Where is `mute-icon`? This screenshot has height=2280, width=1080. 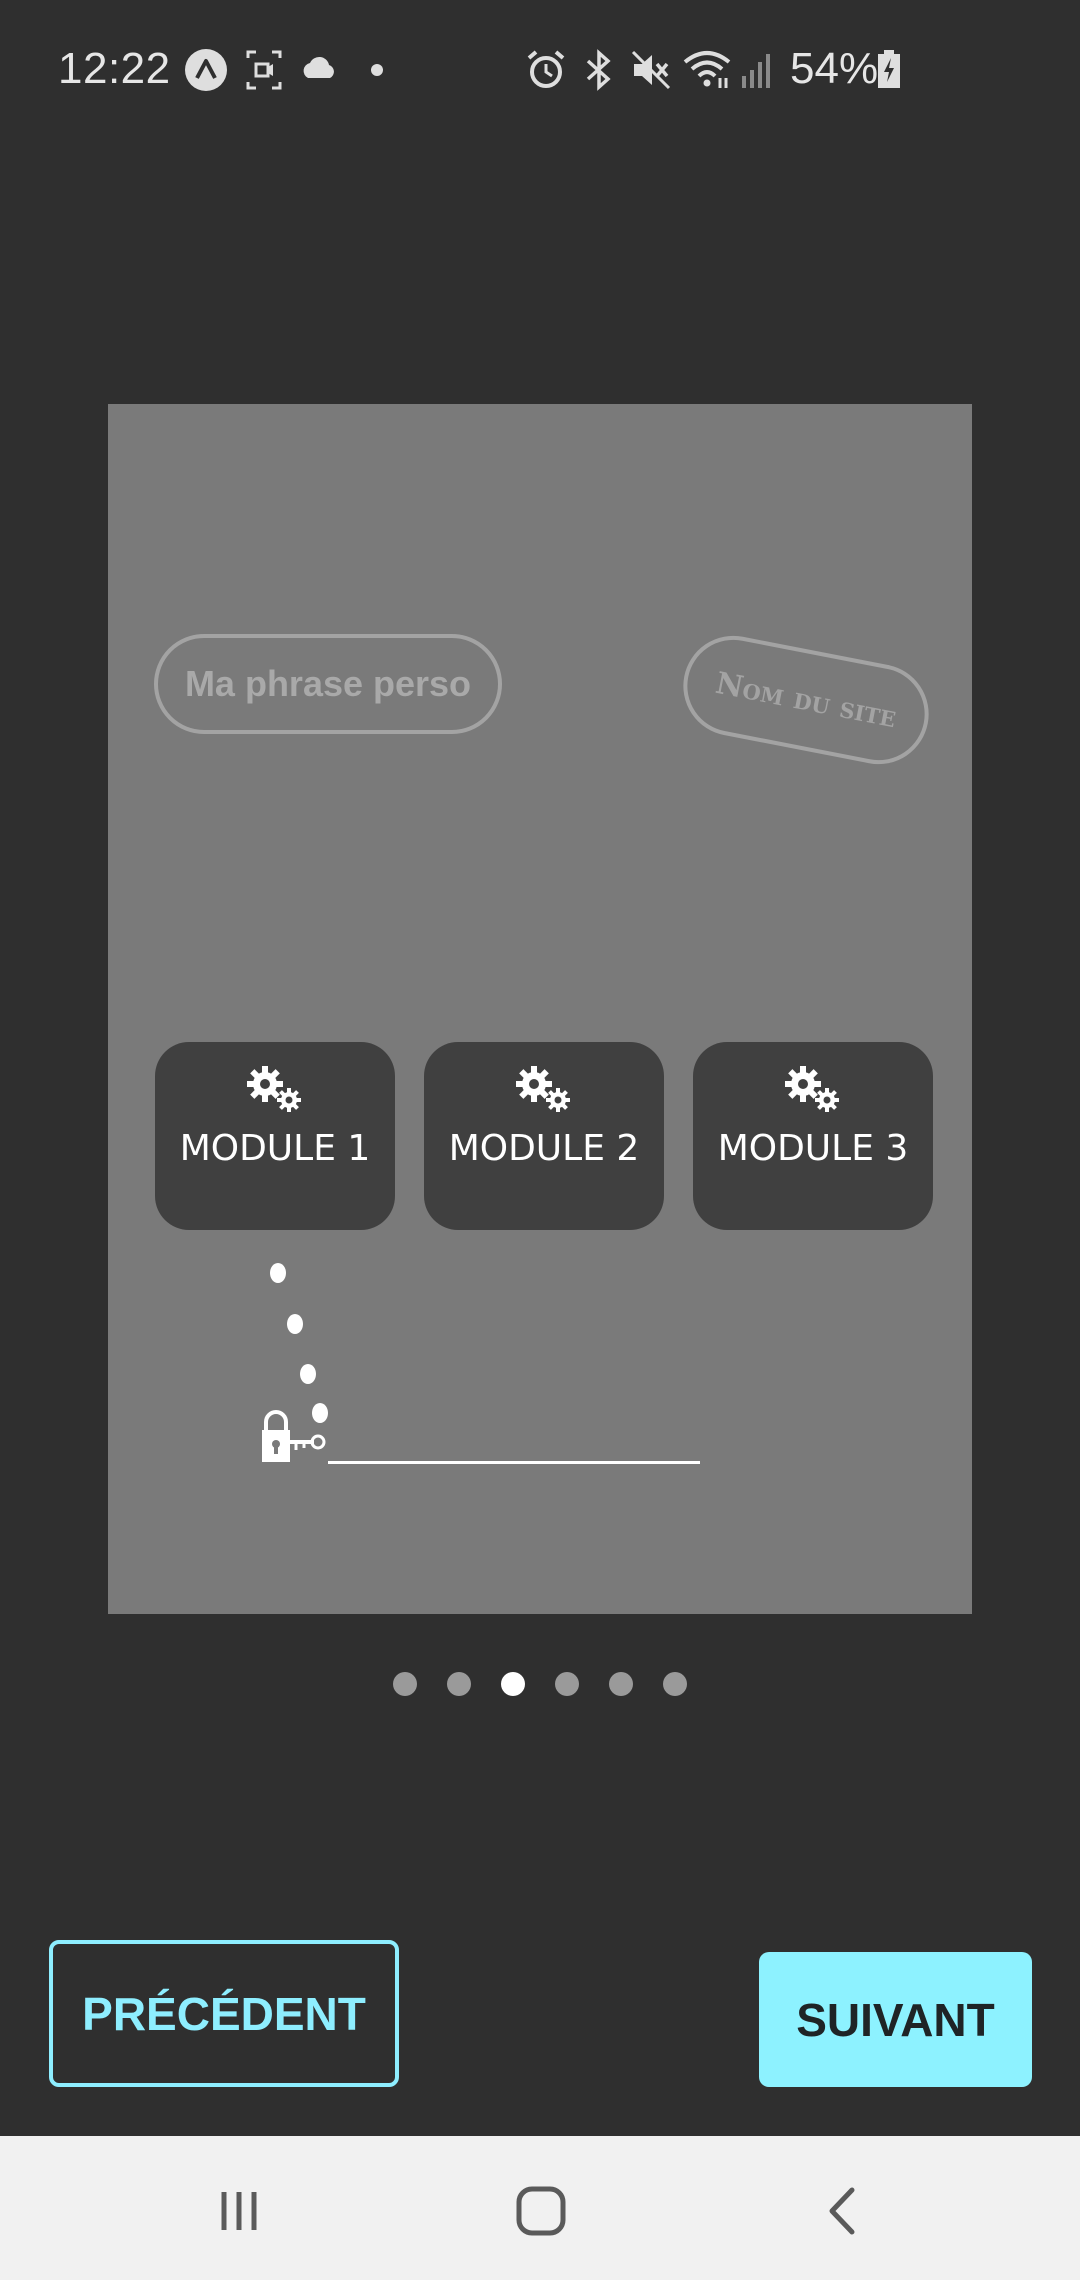 mute-icon is located at coordinates (651, 70).